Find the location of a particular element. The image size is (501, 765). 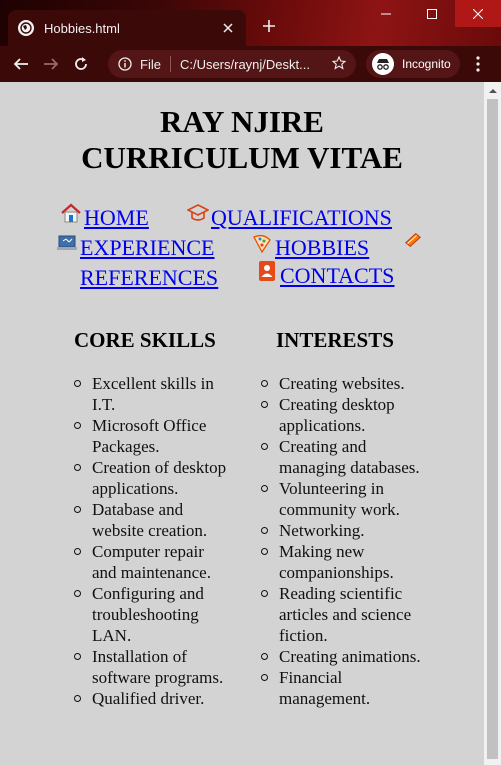

more-vertical-icon is located at coordinates (478, 64).